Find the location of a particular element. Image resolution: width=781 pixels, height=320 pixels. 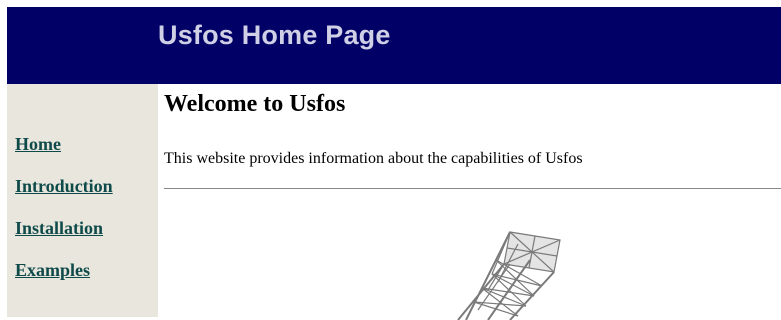

sidebar-item-installation: Installation is located at coordinates (59, 228).